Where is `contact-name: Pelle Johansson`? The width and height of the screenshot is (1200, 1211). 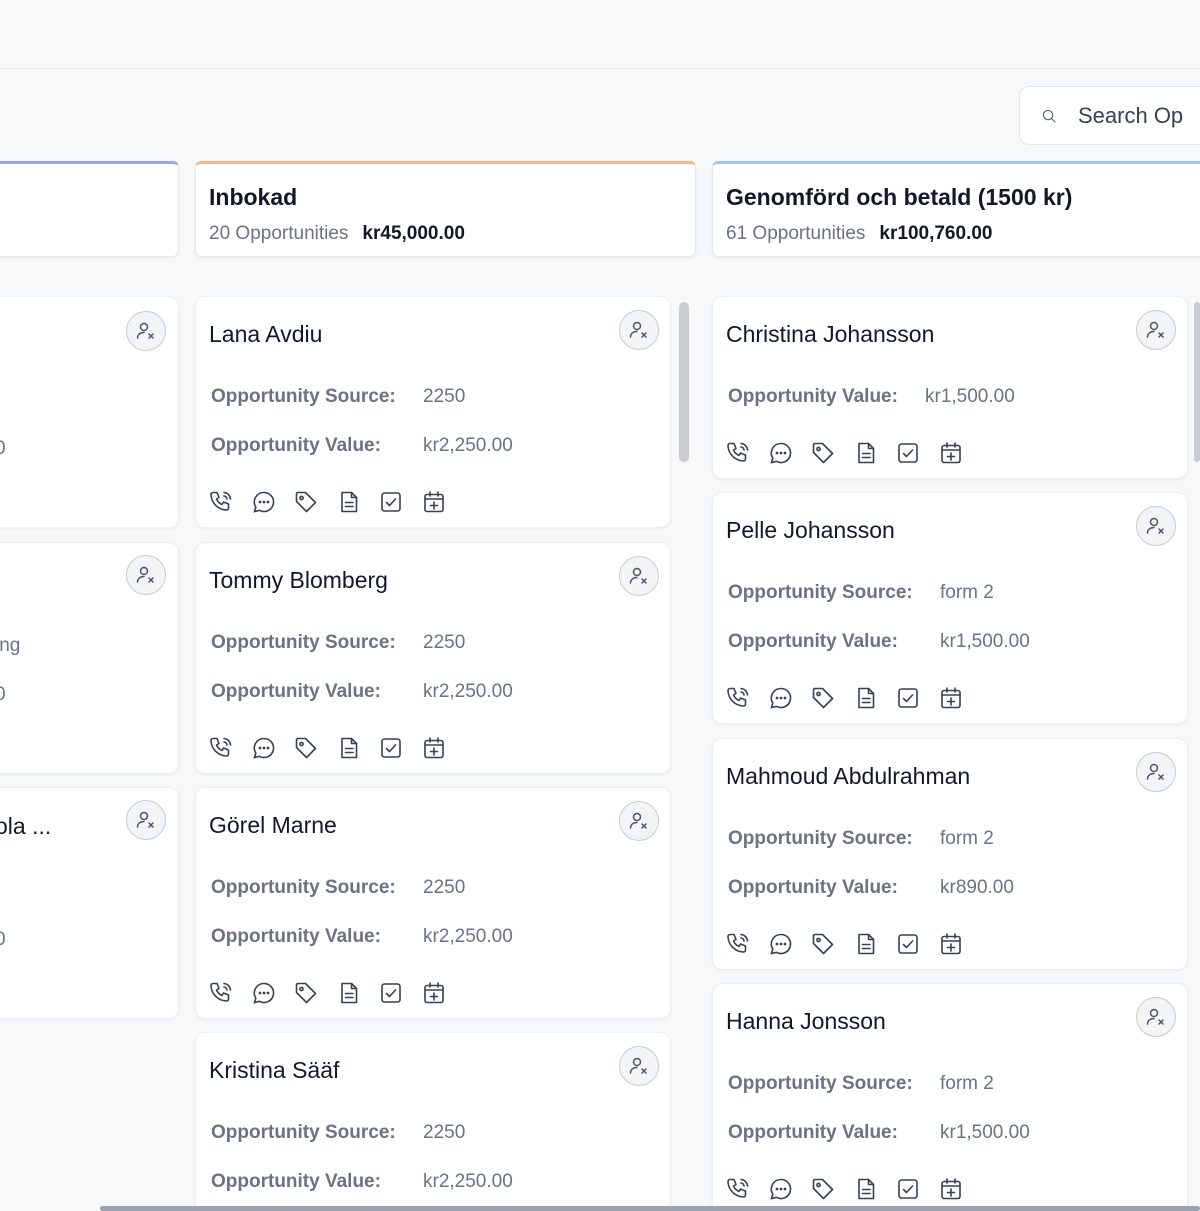
contact-name: Pelle Johansson is located at coordinates (810, 530).